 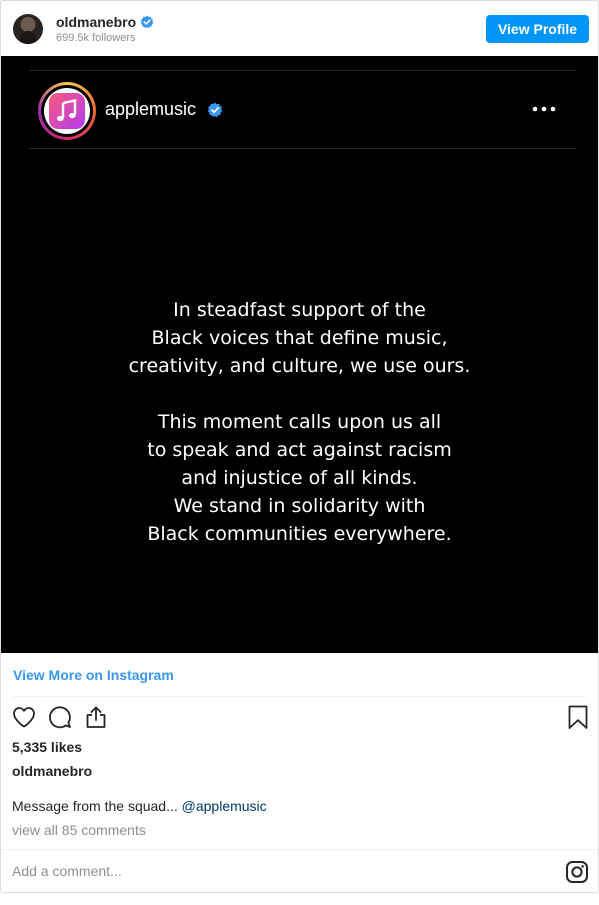 I want to click on apple-music-avatar, so click(x=67, y=111).